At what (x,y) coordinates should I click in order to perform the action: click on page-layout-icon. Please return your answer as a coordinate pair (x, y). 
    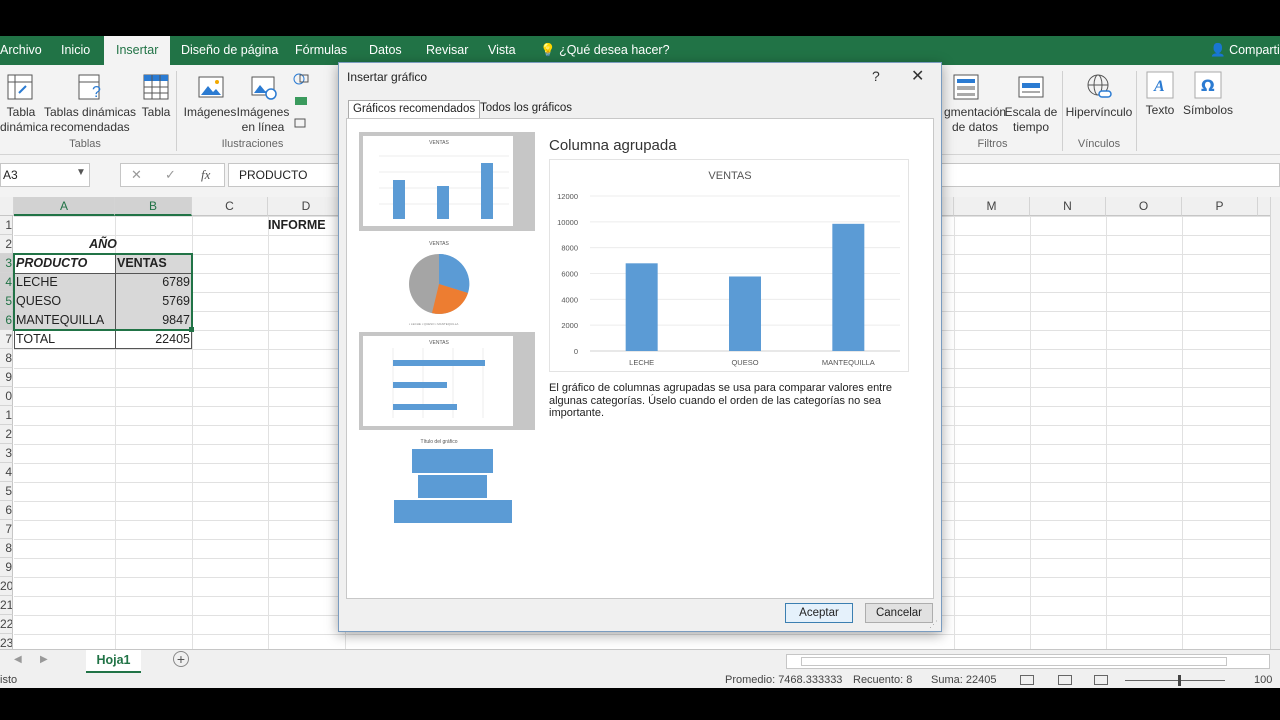
    Looking at the image, I should click on (1065, 680).